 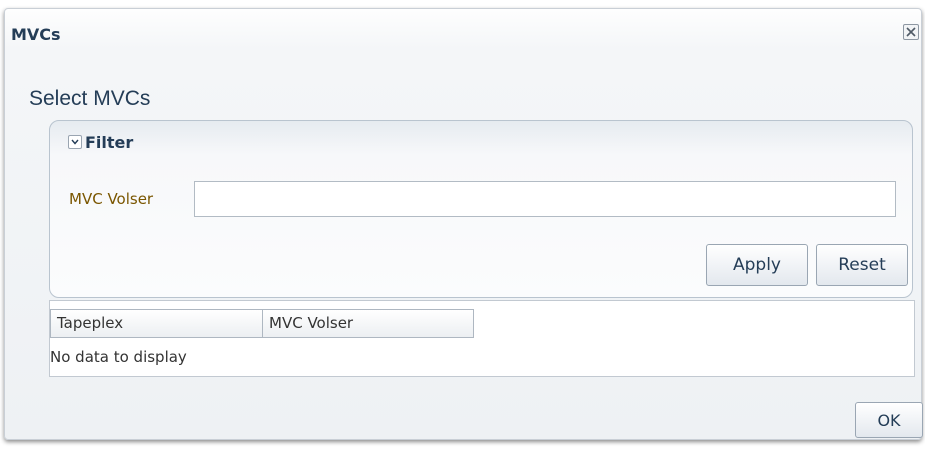 I want to click on chevron-down-icon, so click(x=75, y=142).